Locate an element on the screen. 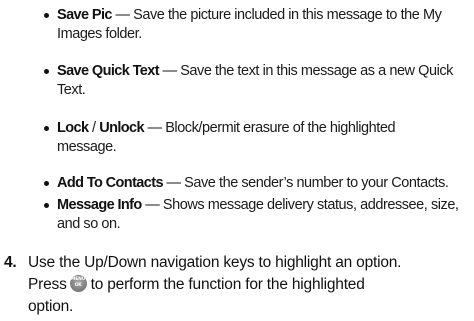 The height and width of the screenshot is (321, 474). menu-ok-icon-bottom-label: OK is located at coordinates (78, 285).